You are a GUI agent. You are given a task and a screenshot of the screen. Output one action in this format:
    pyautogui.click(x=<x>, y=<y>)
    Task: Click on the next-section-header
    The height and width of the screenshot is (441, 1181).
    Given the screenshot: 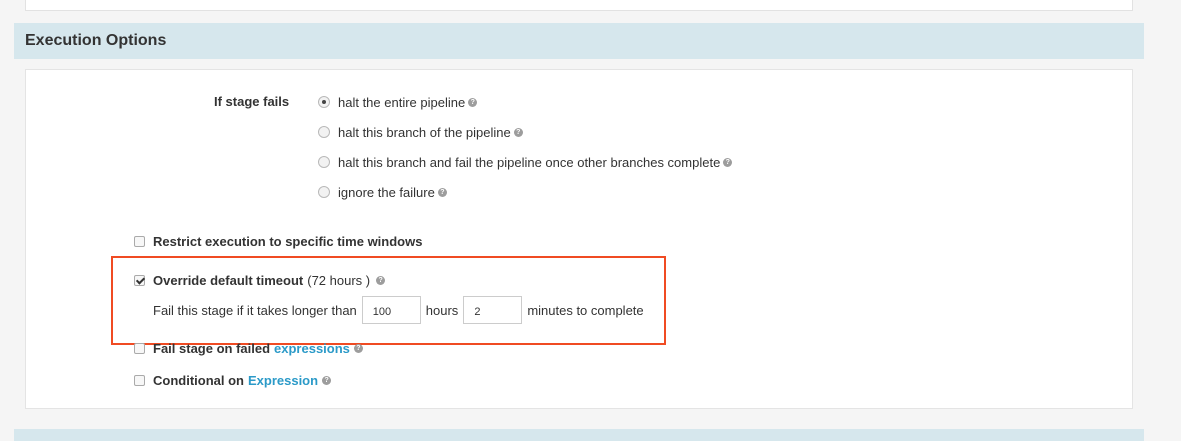 What is the action you would take?
    pyautogui.click(x=579, y=435)
    